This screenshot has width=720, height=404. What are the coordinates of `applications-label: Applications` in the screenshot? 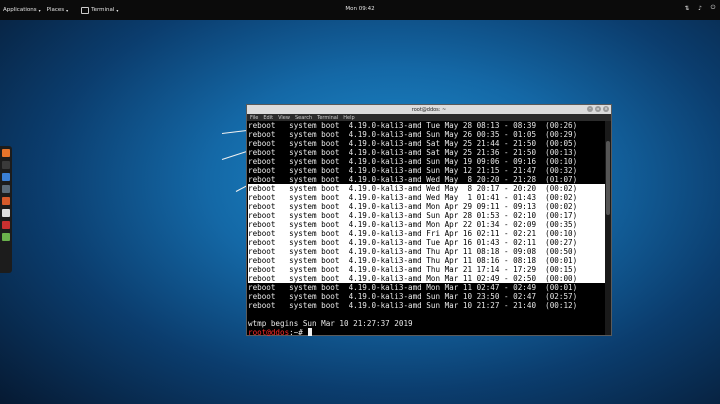 It's located at (20, 10).